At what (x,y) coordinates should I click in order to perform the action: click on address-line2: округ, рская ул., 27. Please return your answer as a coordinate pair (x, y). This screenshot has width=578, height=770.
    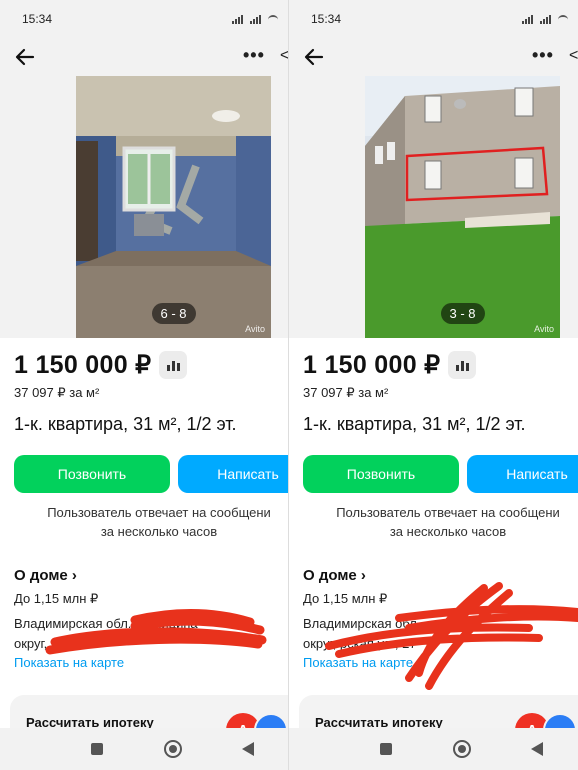
    Looking at the image, I should click on (360, 643).